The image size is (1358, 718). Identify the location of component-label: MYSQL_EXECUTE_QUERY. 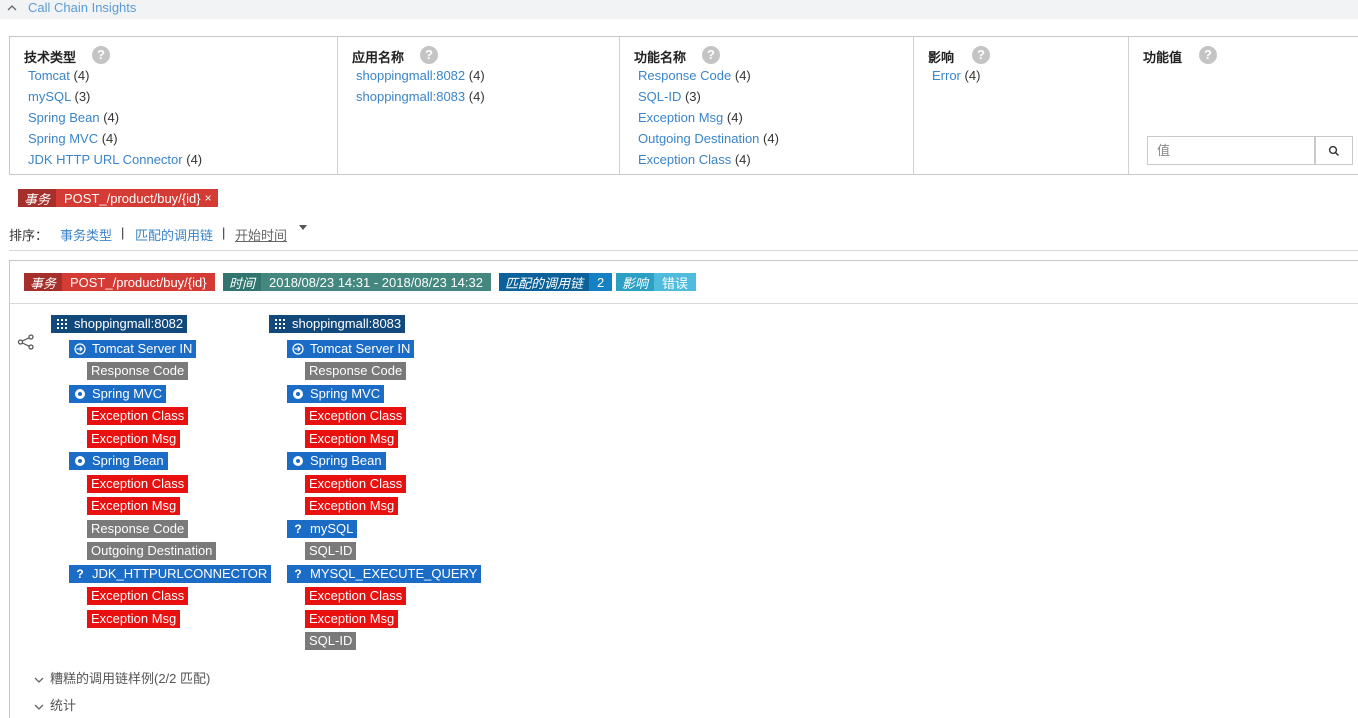
(394, 573).